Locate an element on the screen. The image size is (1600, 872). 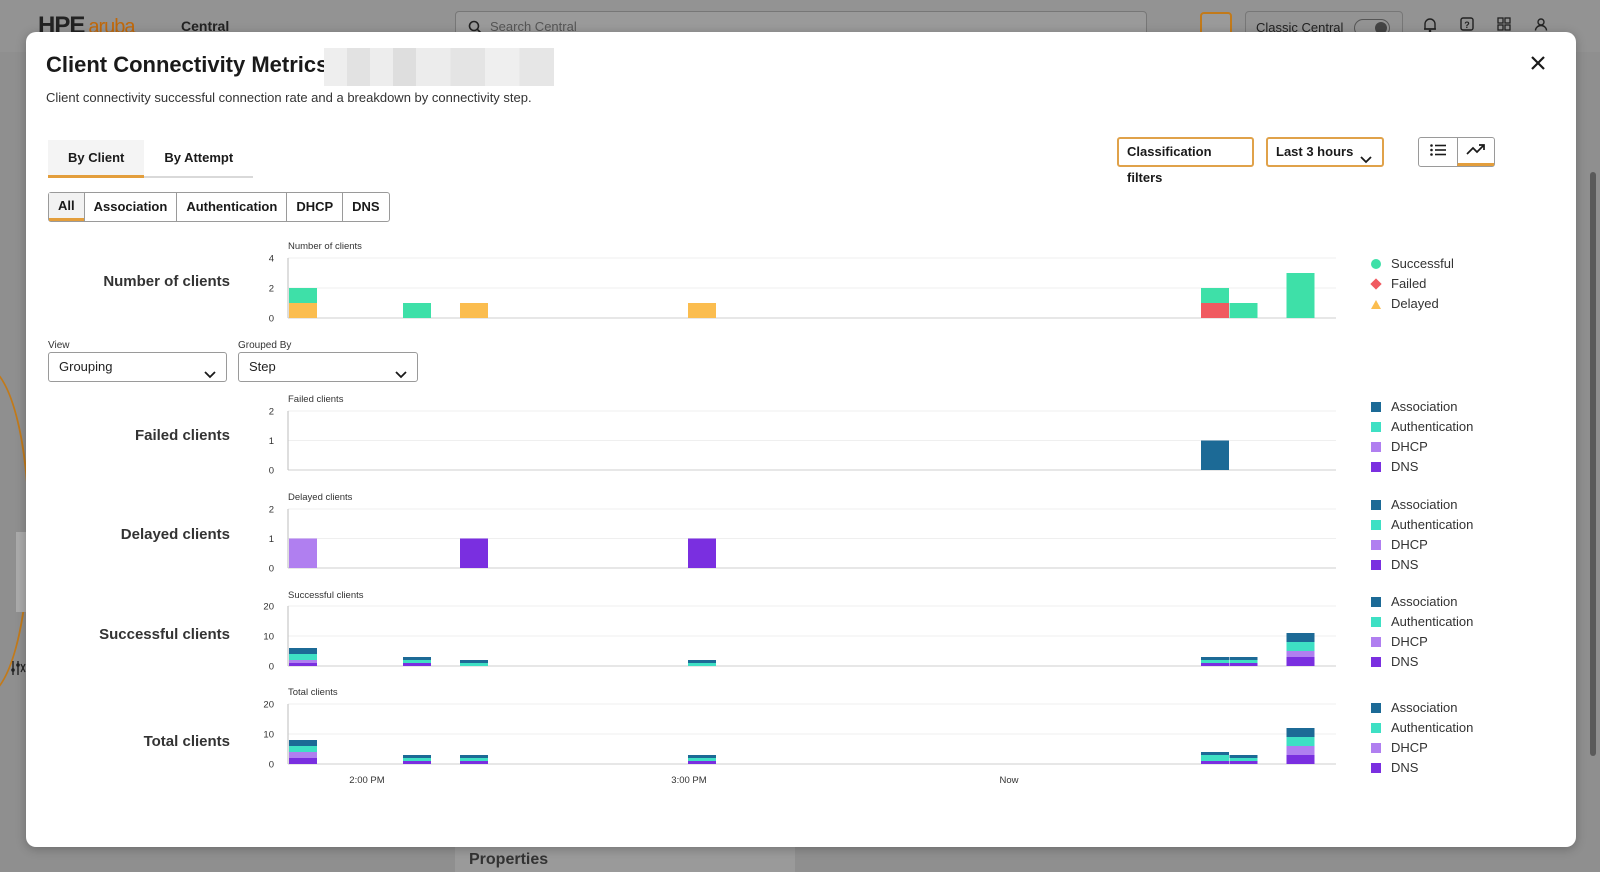
chart-failed-clients: Failed clients 0 1 2 is located at coordinates (802, 435).